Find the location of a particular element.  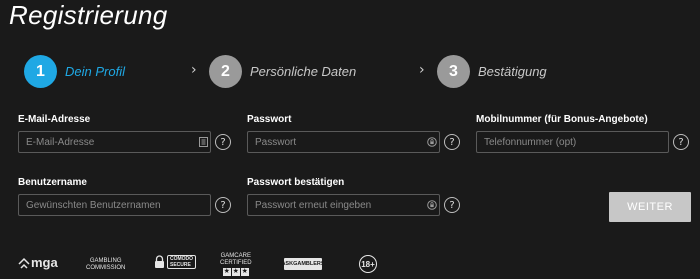

gamcare-text: CERTIFIED is located at coordinates (236, 263).